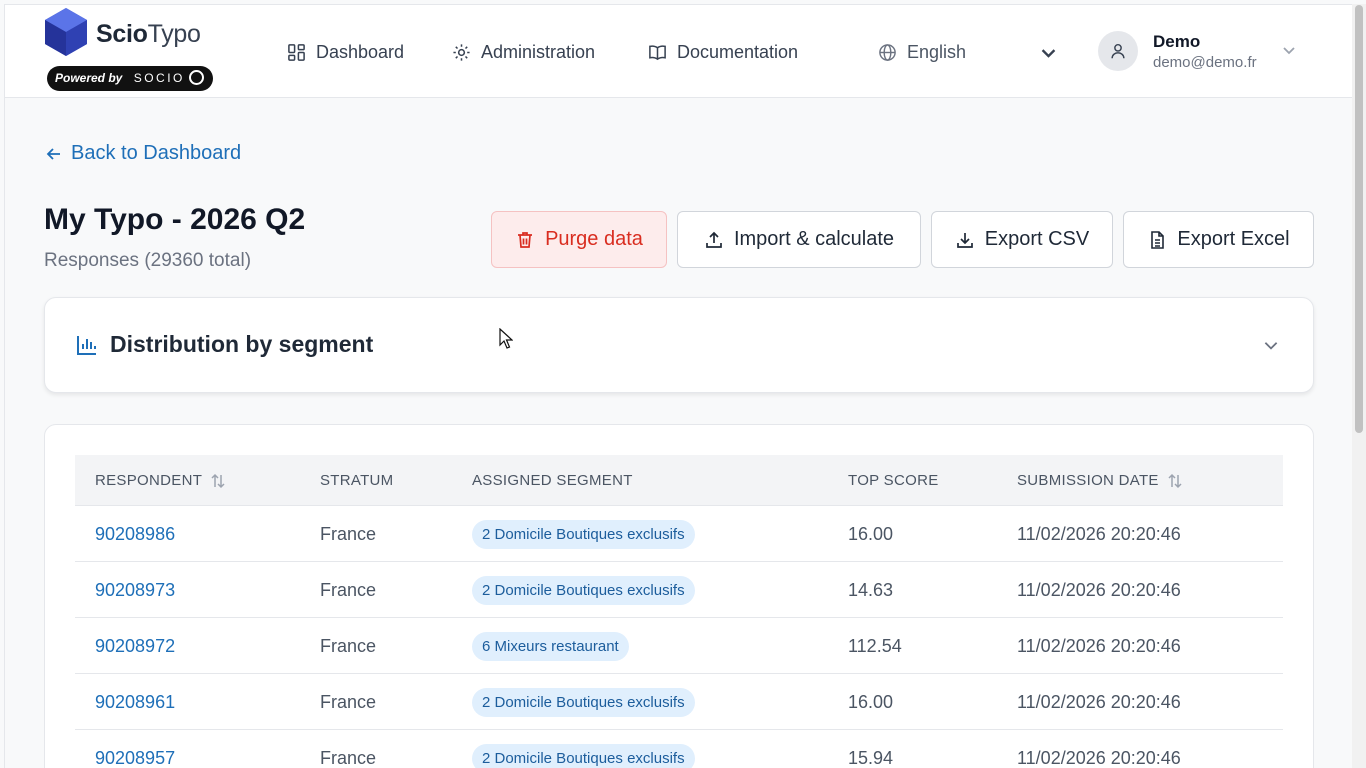  Describe the element at coordinates (360, 51) in the screenshot. I see `nav-dashboard-label: Dashboard` at that location.